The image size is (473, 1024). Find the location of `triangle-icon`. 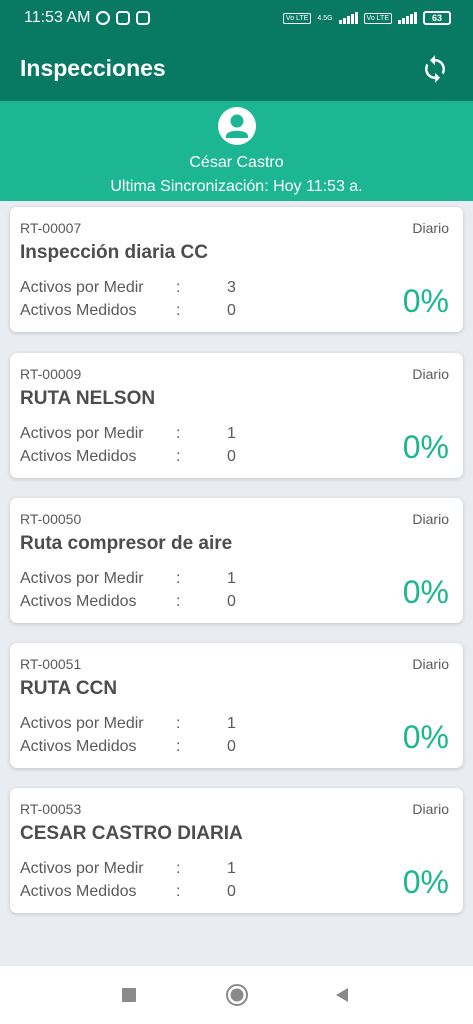

triangle-icon is located at coordinates (342, 995).